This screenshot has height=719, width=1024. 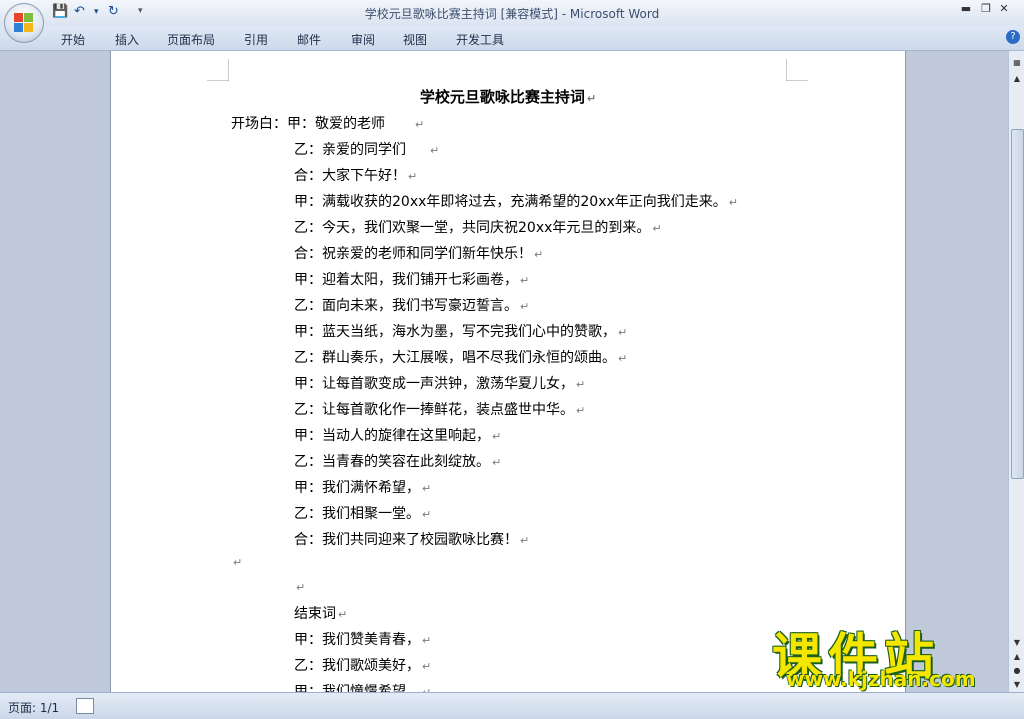 I want to click on line-7: 甲：迎着太阳，我们铺开七彩画卷， ↵, so click(x=412, y=280).